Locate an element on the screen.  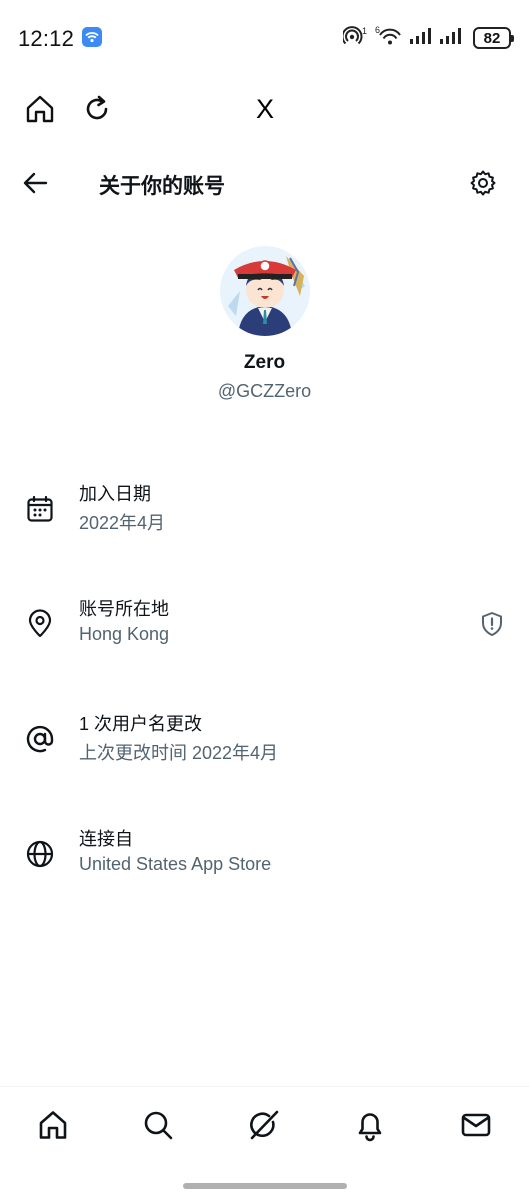
bell-icon is located at coordinates (370, 1127).